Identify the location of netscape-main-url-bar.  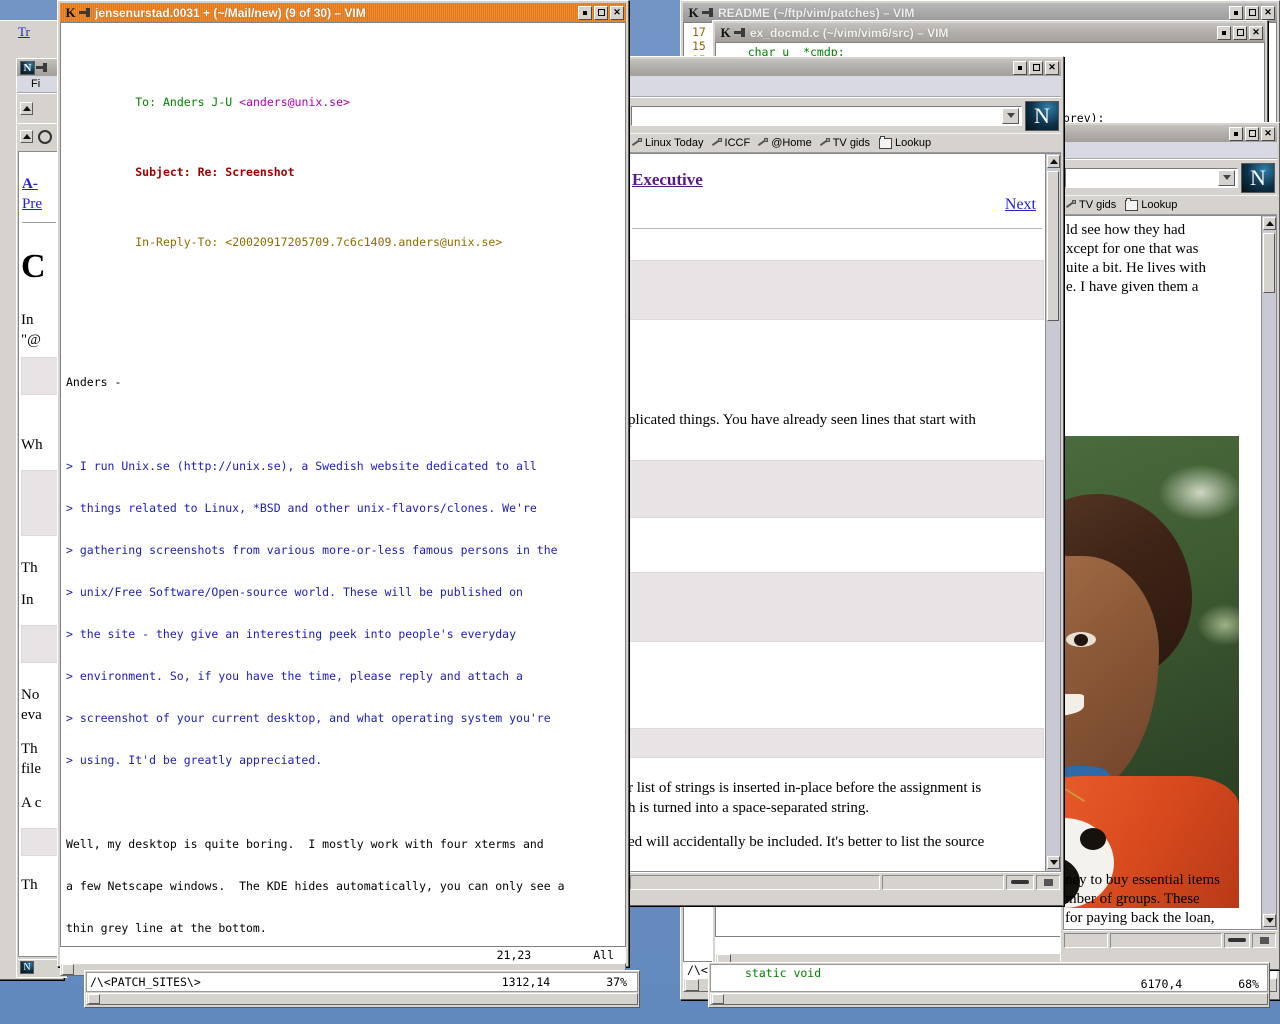
(826, 115).